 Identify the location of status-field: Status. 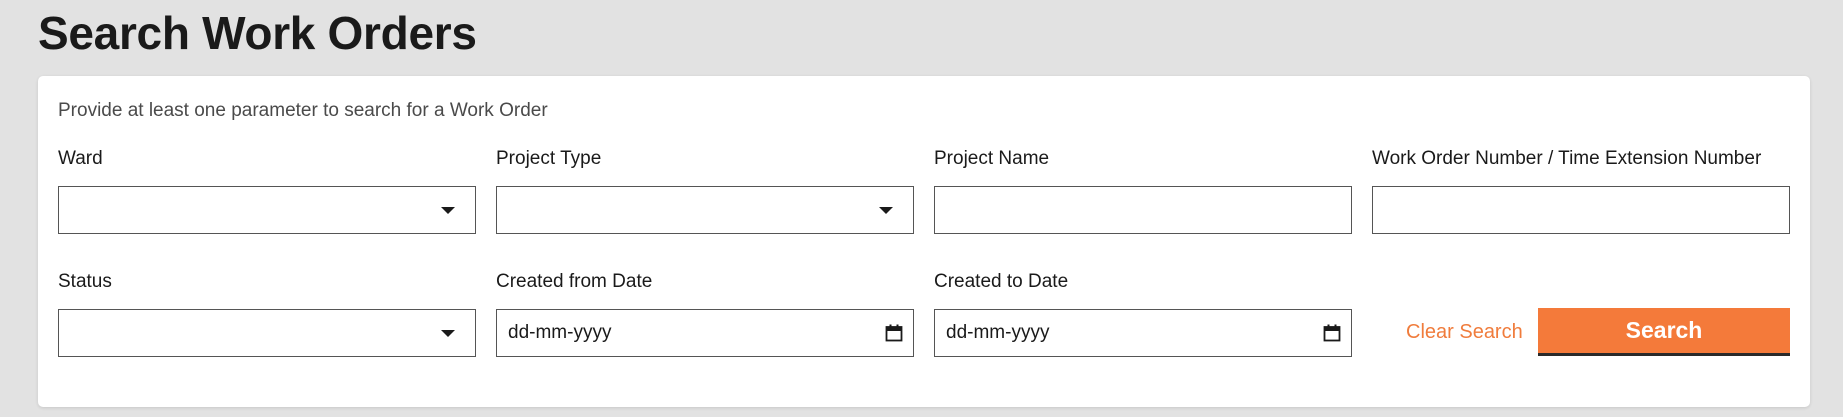
(267, 314).